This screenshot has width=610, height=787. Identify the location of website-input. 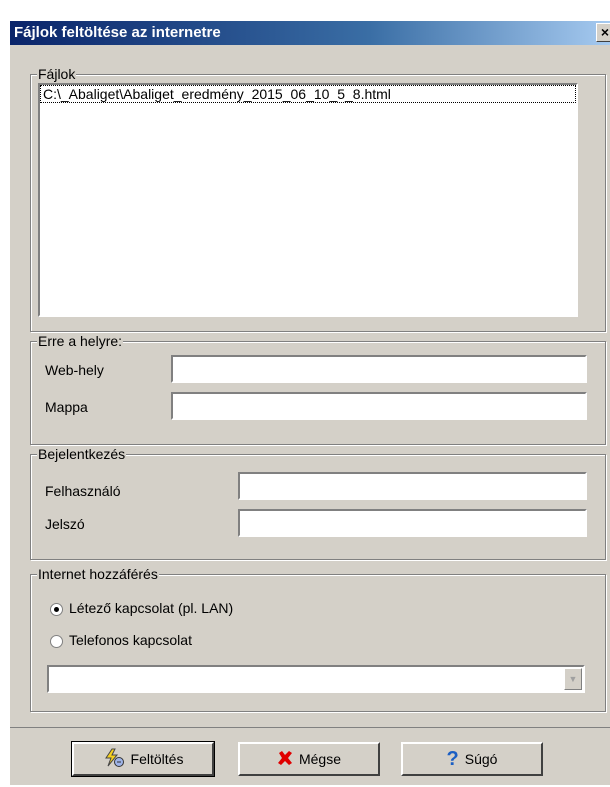
(379, 369).